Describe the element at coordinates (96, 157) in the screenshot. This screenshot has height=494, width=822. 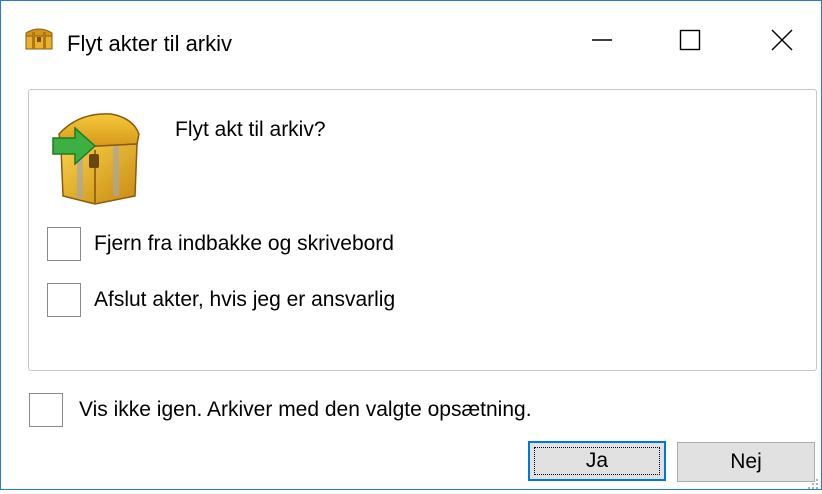
I see `archive-chest-arrow-icon` at that location.